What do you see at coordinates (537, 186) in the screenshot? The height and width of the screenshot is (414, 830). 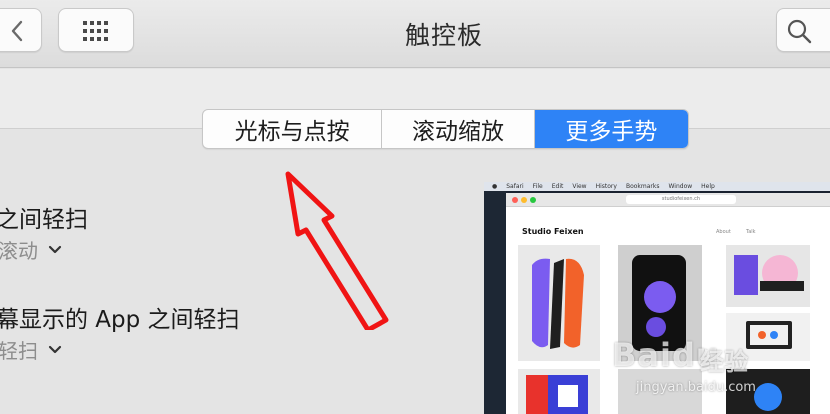 I see `menu-item: File` at bounding box center [537, 186].